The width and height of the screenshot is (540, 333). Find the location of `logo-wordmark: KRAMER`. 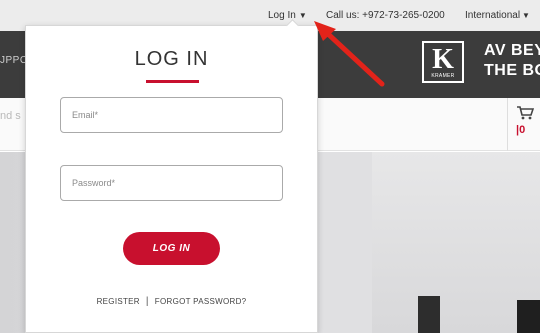

logo-wordmark: KRAMER is located at coordinates (443, 76).